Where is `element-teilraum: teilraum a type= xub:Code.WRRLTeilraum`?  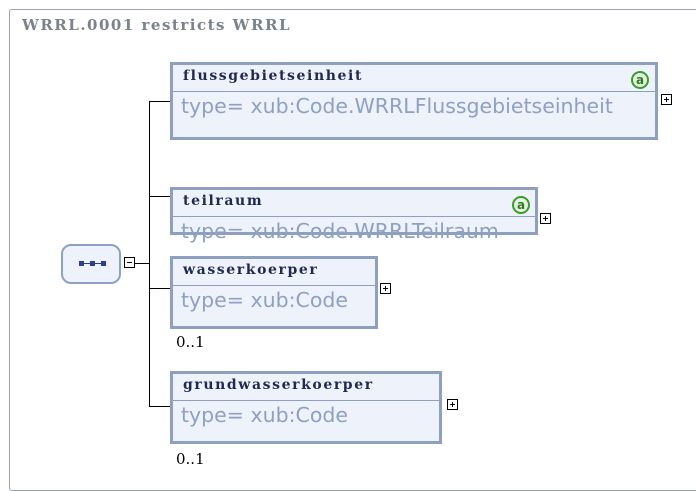
element-teilraum: teilraum a type= xub:Code.WRRLTeilraum is located at coordinates (354, 215).